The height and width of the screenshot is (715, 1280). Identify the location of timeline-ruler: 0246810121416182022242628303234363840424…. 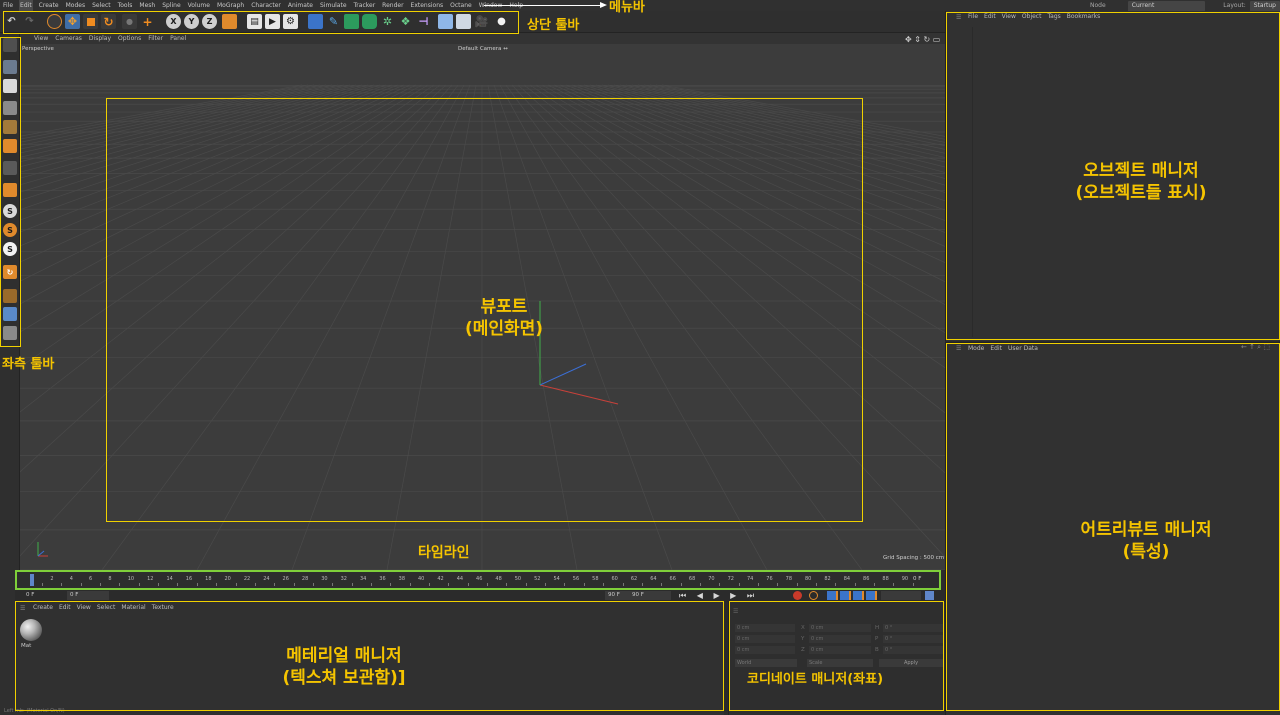
(480, 580).